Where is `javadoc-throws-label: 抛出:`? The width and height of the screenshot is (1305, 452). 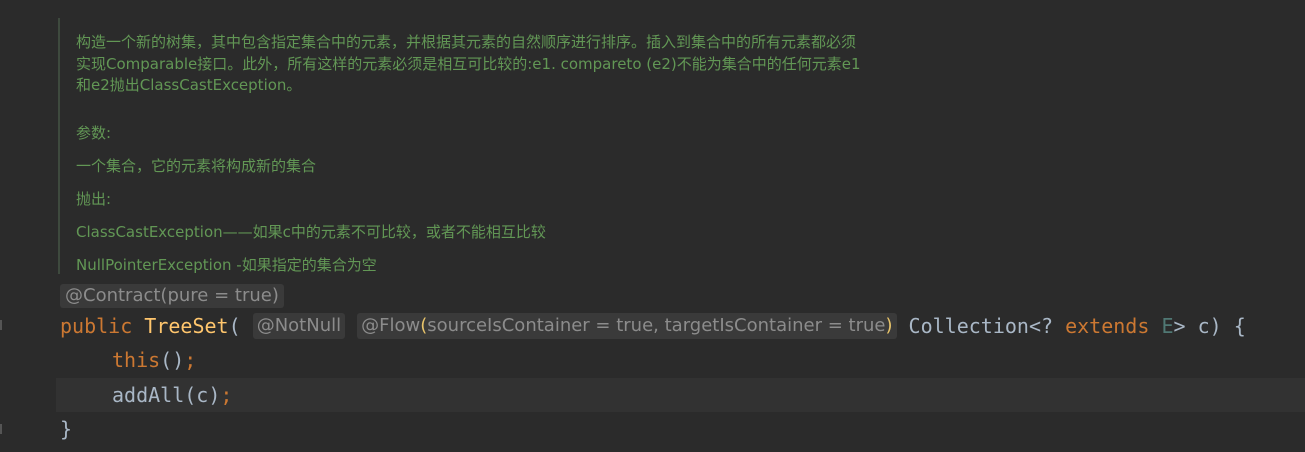
javadoc-throws-label: 抛出: is located at coordinates (94, 199).